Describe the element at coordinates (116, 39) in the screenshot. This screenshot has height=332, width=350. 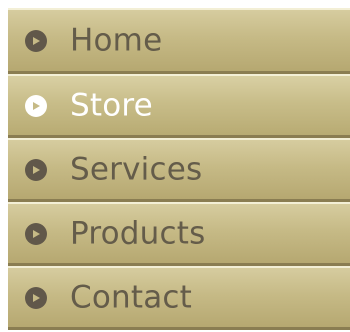
I see `menu-item-label: Home` at that location.